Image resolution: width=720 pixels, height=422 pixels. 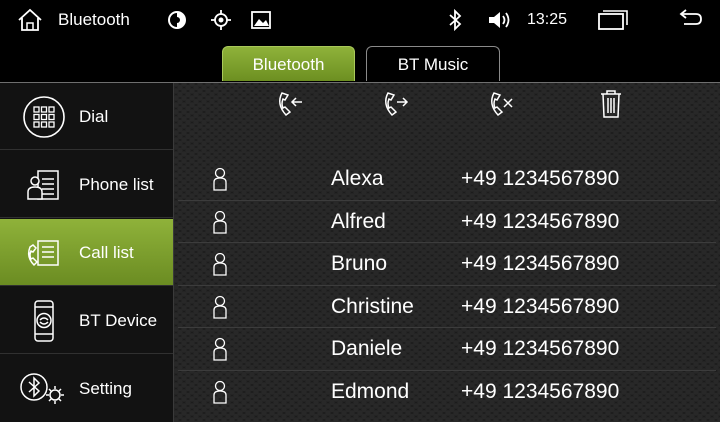 I want to click on outgoing-call-icon, so click(x=396, y=104).